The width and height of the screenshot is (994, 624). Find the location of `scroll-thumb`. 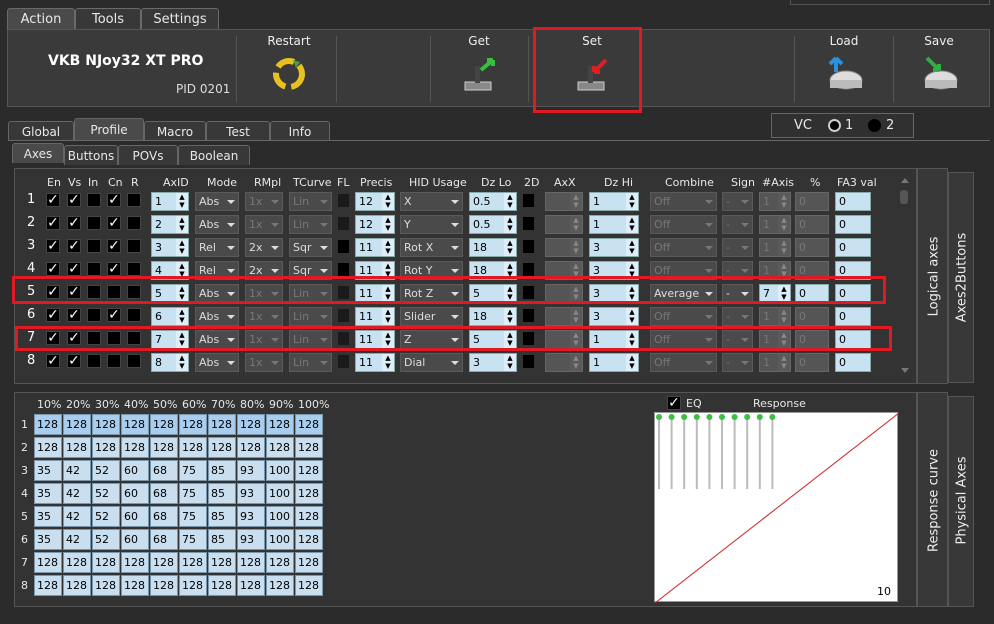

scroll-thumb is located at coordinates (904, 197).